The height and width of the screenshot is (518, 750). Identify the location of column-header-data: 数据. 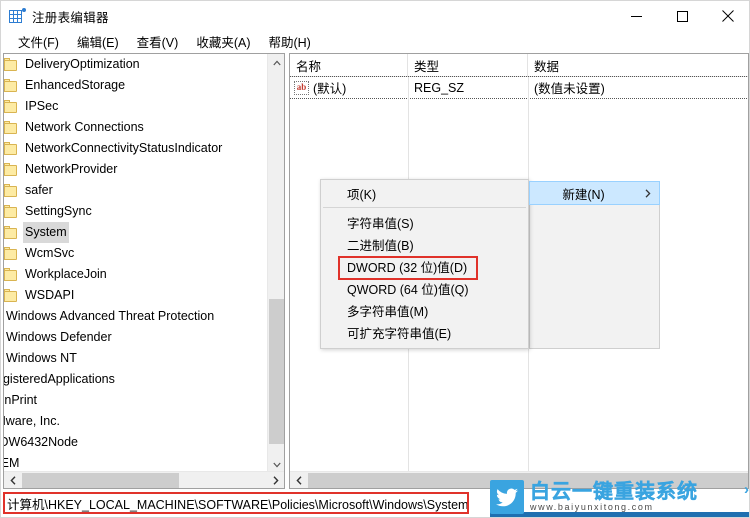
(638, 65).